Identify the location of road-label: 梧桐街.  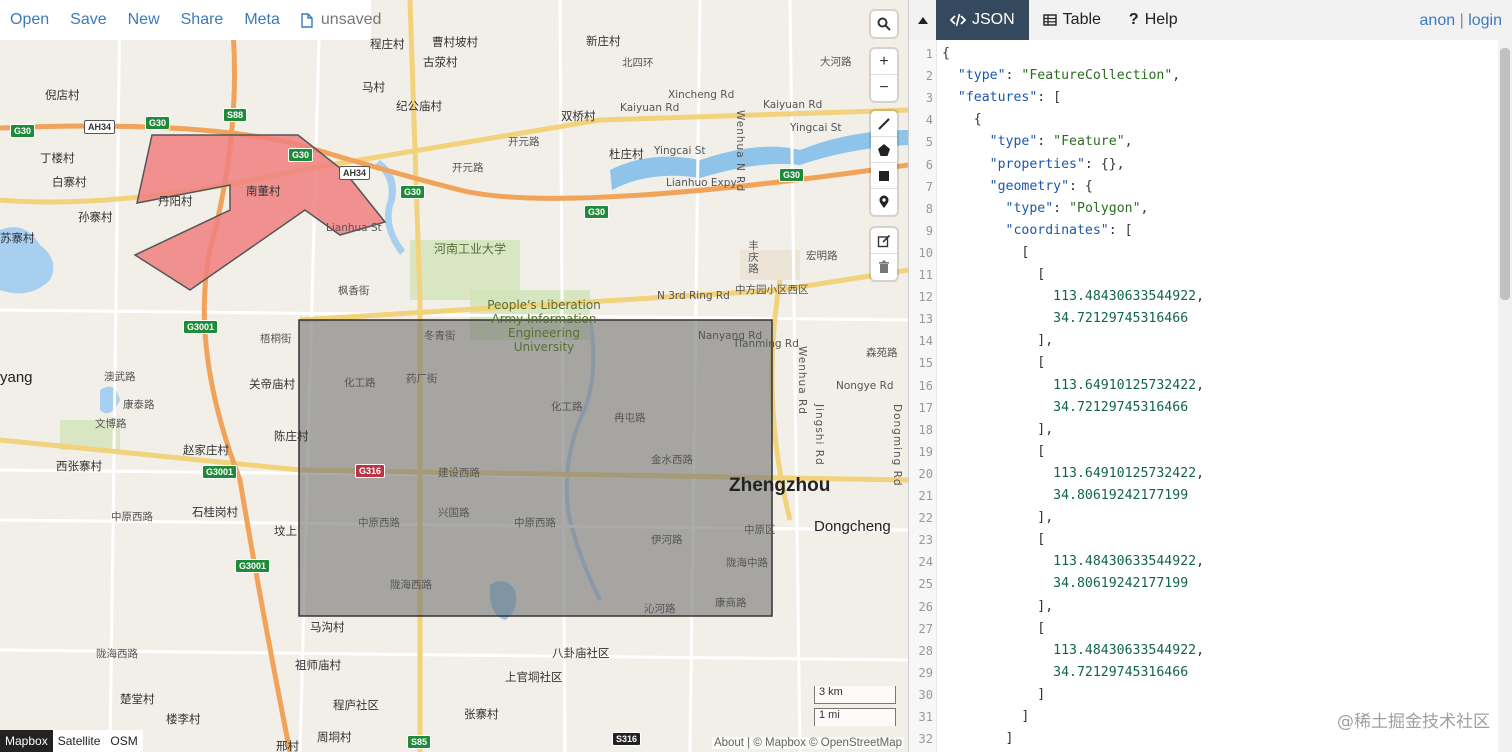
(276, 339).